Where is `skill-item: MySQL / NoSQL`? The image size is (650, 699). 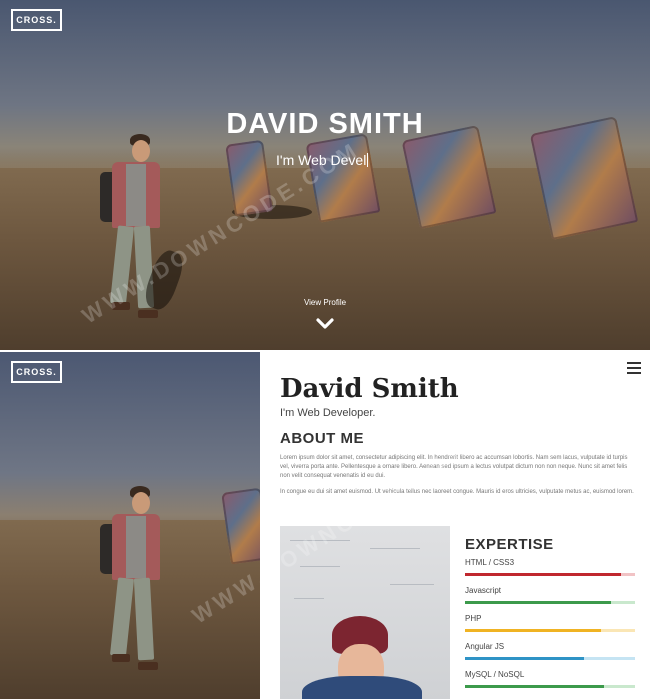 skill-item: MySQL / NoSQL is located at coordinates (550, 679).